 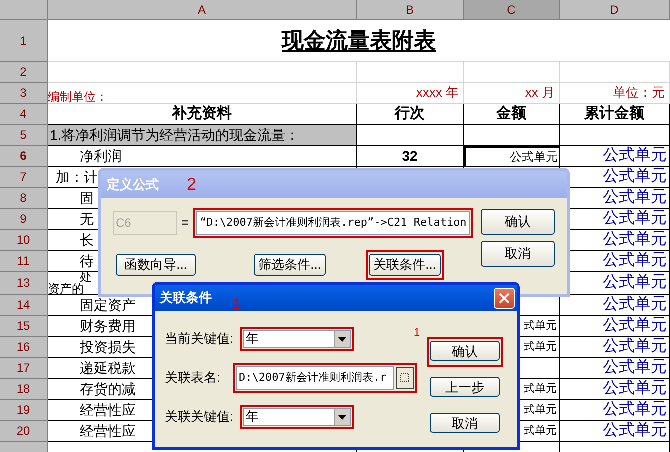 I want to click on row-header: 10, so click(x=24, y=240).